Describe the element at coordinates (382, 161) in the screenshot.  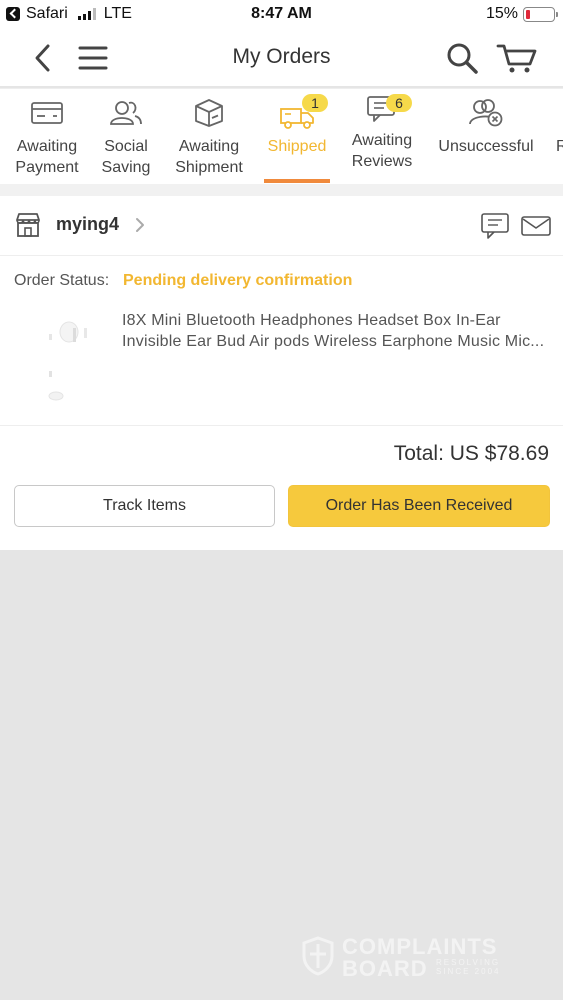
I see `tab-label-line2: Reviews` at that location.